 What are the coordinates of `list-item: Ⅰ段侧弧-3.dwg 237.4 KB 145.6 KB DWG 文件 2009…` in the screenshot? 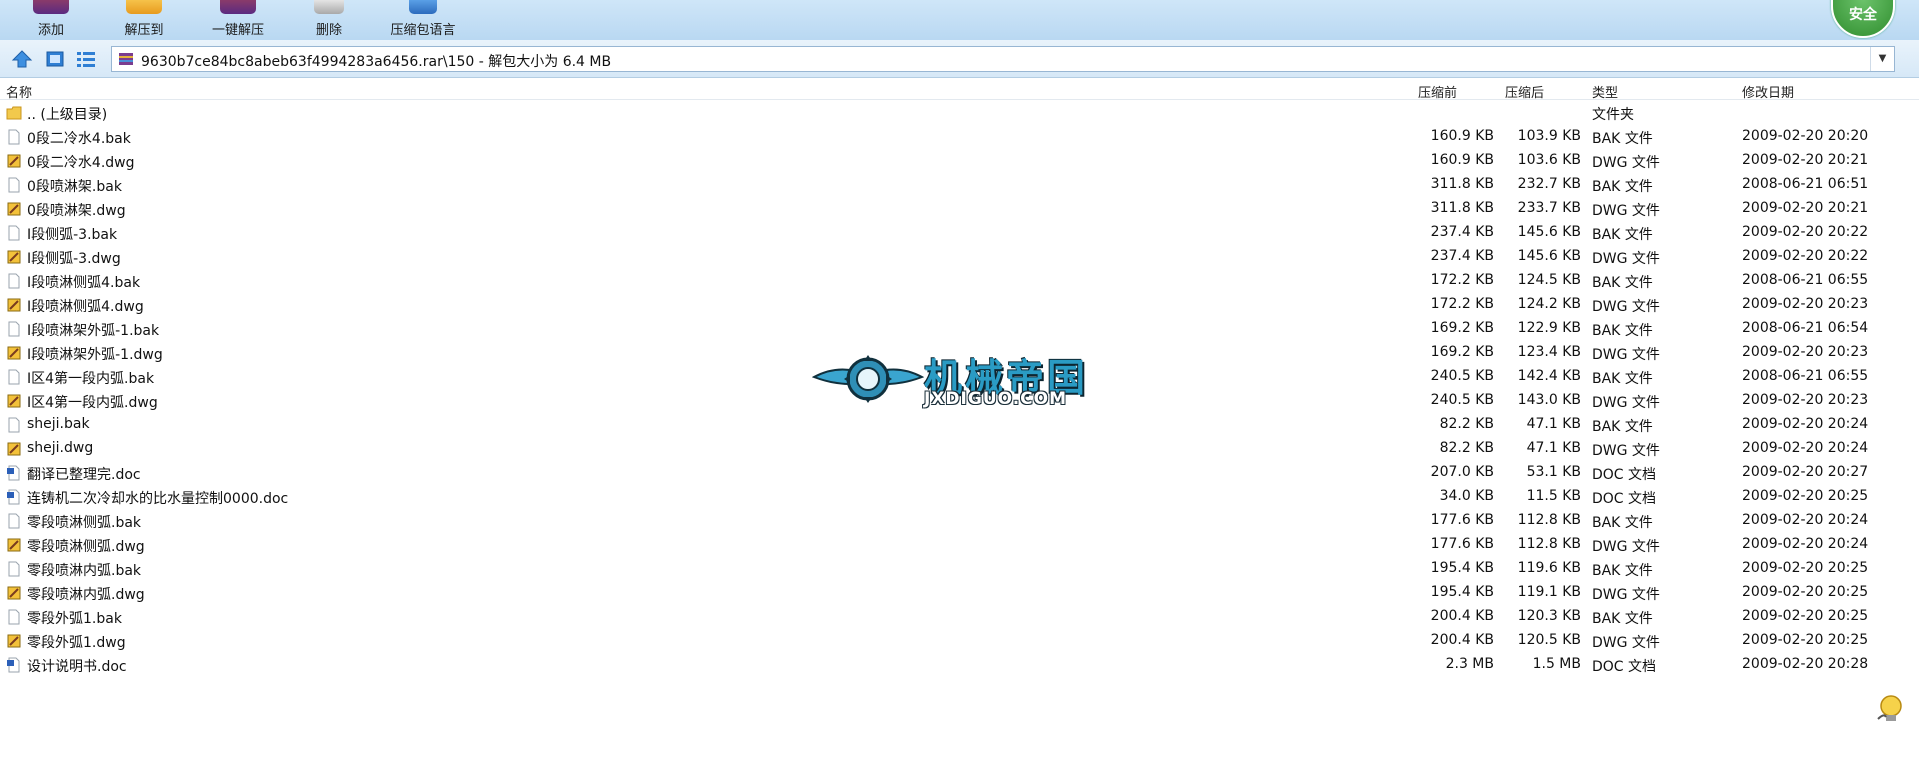 It's located at (959, 257).